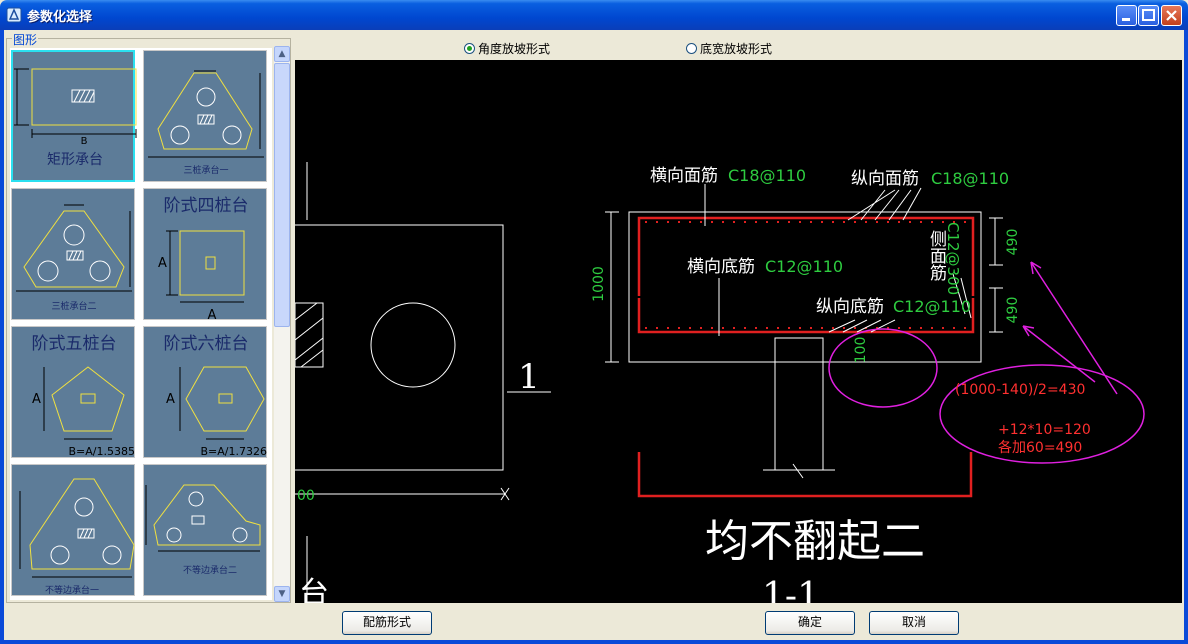  I want to click on shape-item-step-five-pile: 阶式五桩台 A B=A/1.5385, so click(73, 392).